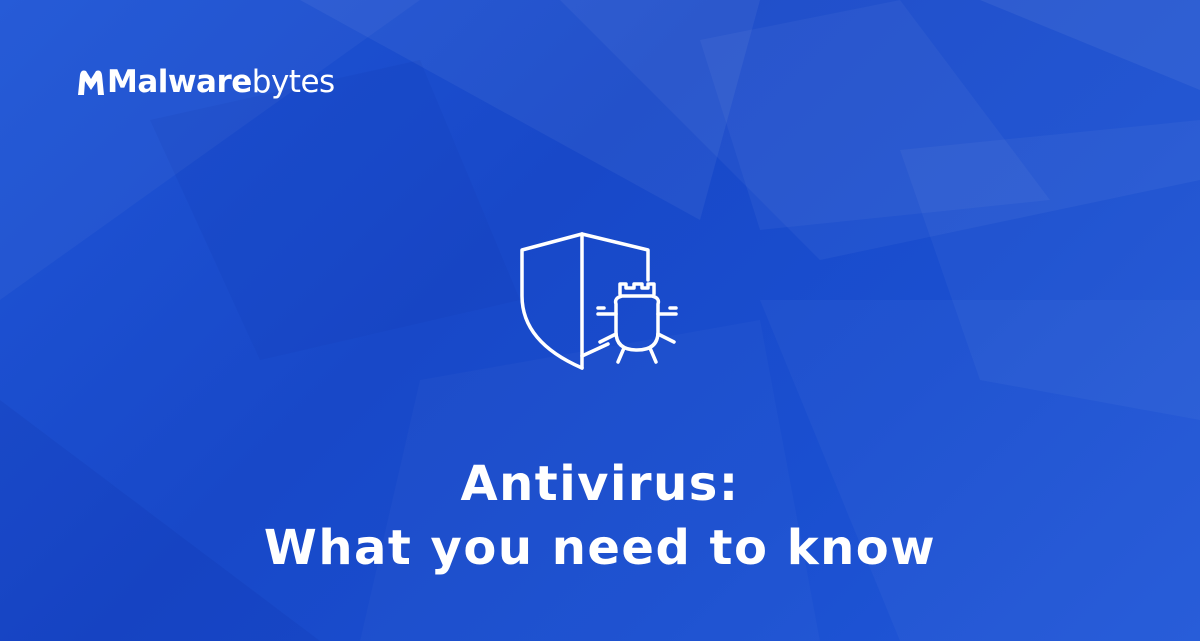 Image resolution: width=1200 pixels, height=641 pixels. What do you see at coordinates (637, 289) in the screenshot?
I see `bug-head` at bounding box center [637, 289].